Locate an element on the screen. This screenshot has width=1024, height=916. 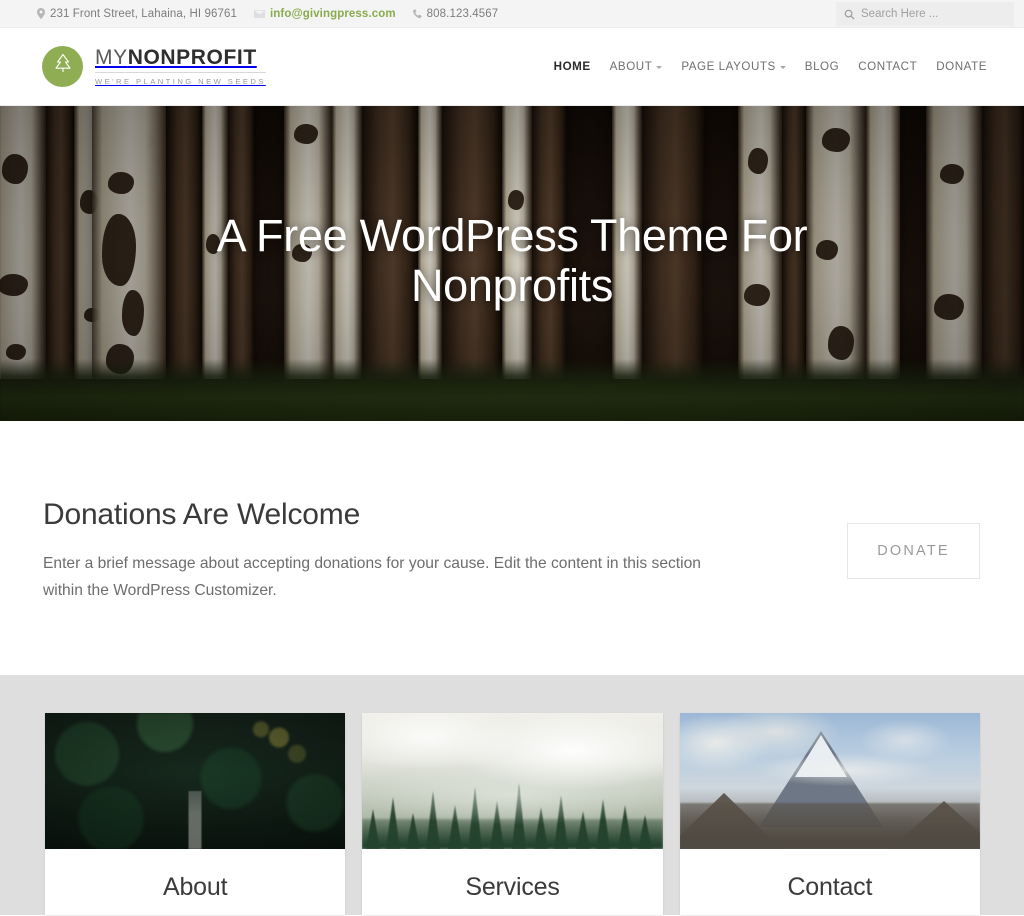
nav-label-blog: BLOG is located at coordinates (822, 66).